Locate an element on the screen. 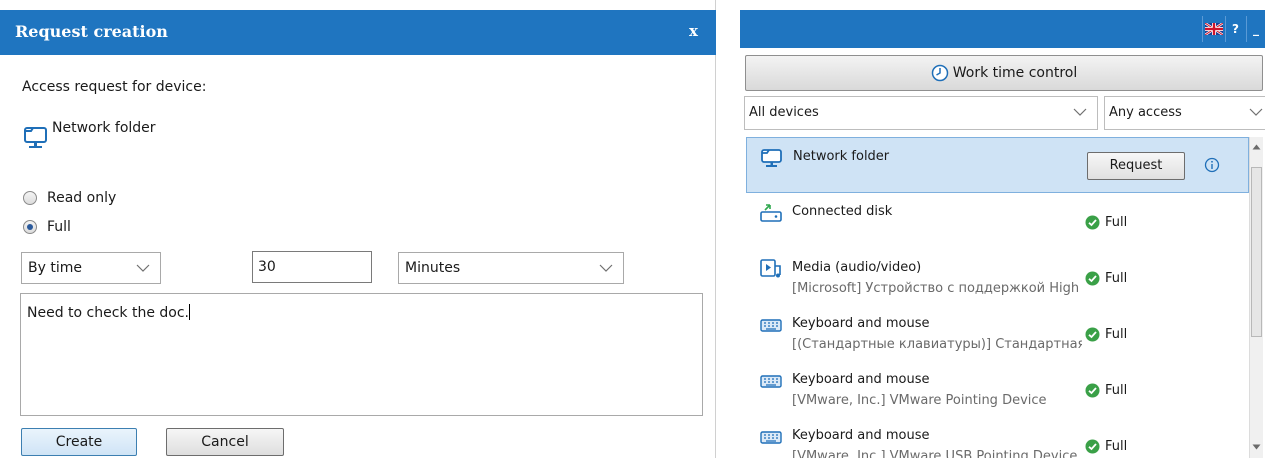 Image resolution: width=1265 pixels, height=458 pixels. vertical-scrollbar is located at coordinates (1256, 297).